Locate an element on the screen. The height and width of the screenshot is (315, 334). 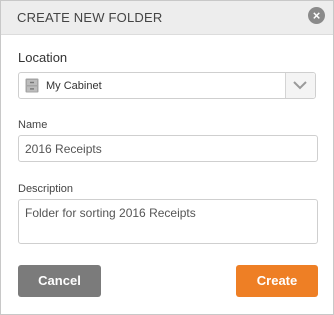
create-button: Create is located at coordinates (277, 281).